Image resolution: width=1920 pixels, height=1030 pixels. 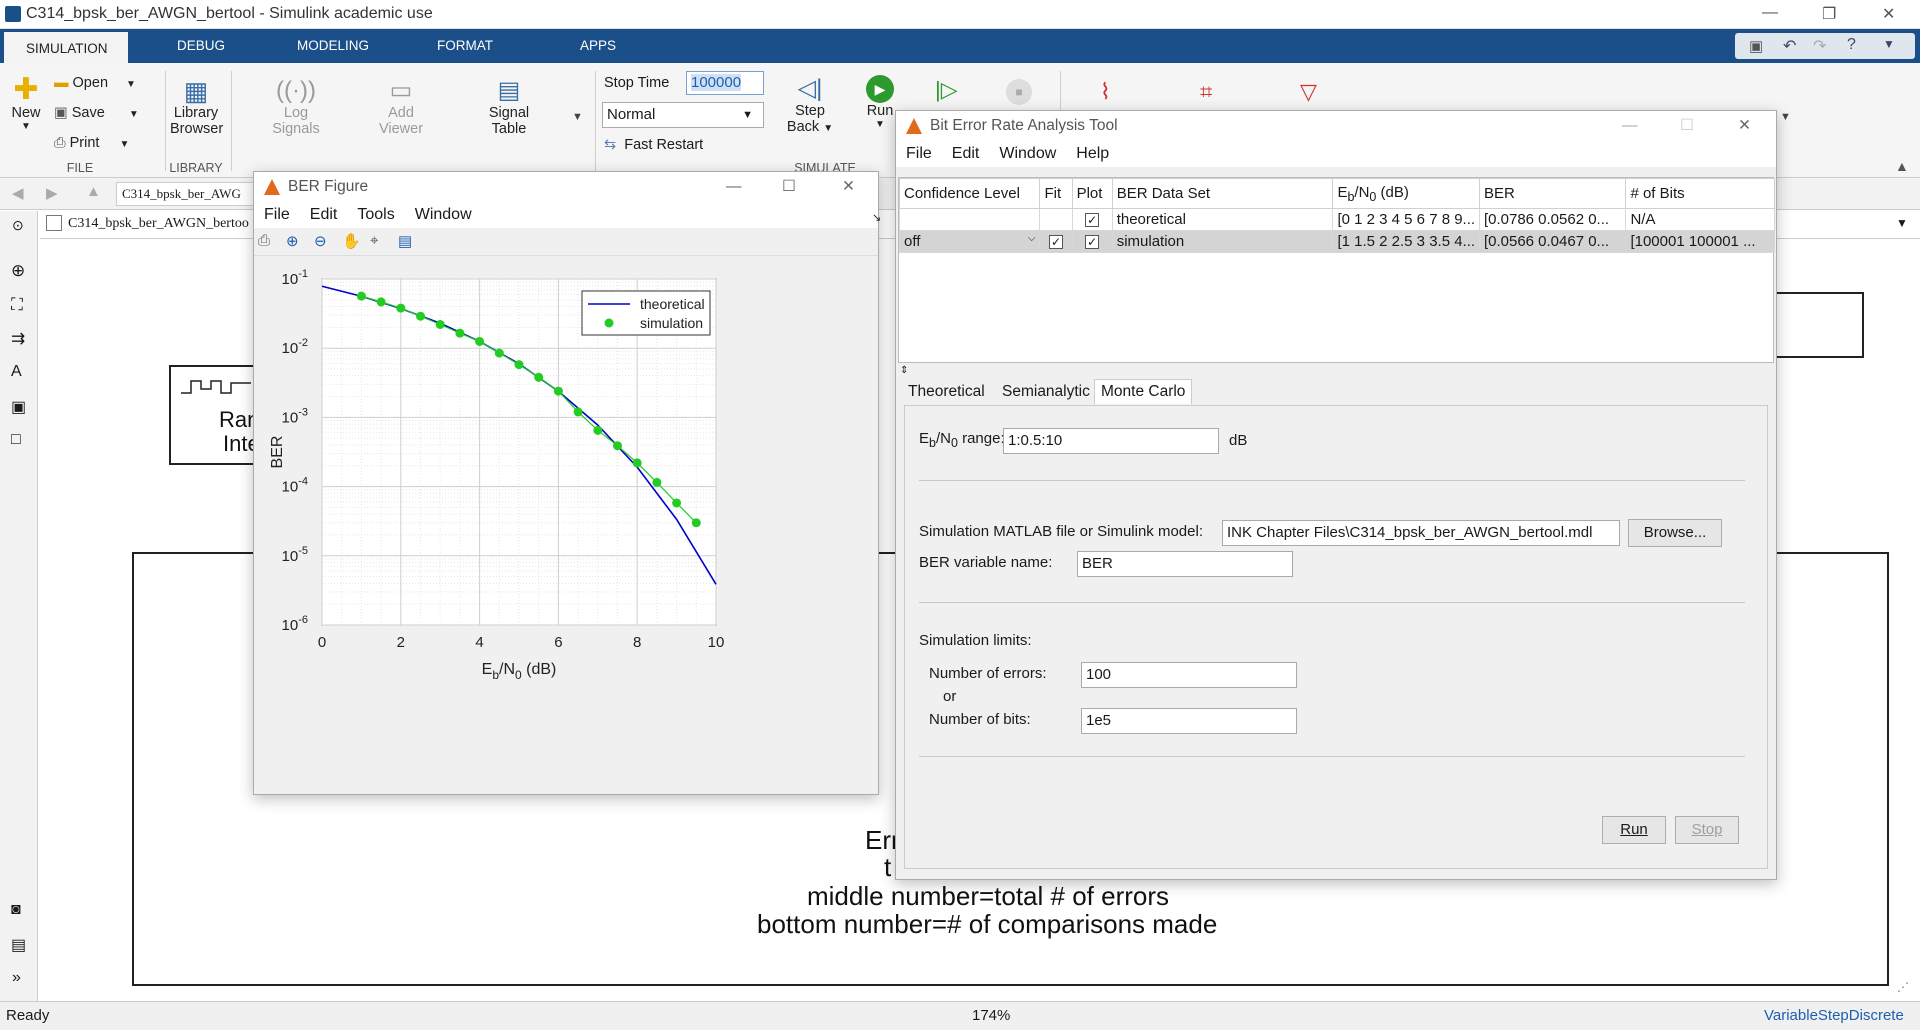 I want to click on tab-modeling: MODELING, so click(x=333, y=46).